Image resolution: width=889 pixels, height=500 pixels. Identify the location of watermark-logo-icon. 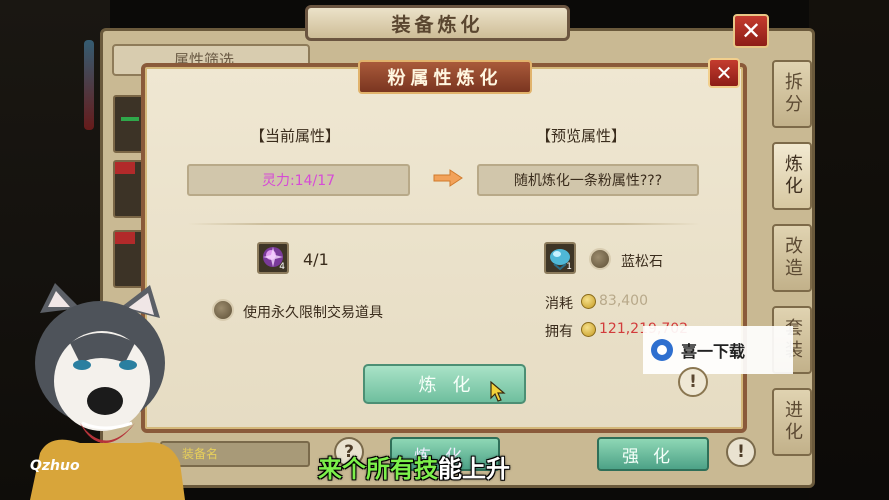
(662, 350).